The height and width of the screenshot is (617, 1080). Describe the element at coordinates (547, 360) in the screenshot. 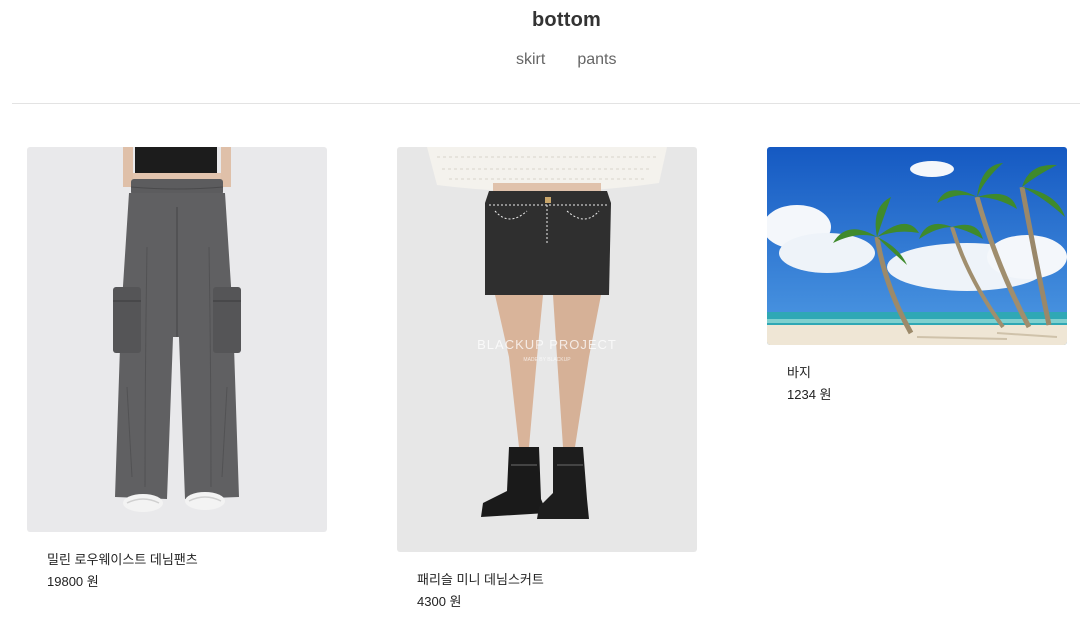

I see `brand-watermark-sub: MADE BY BLACKUP` at that location.